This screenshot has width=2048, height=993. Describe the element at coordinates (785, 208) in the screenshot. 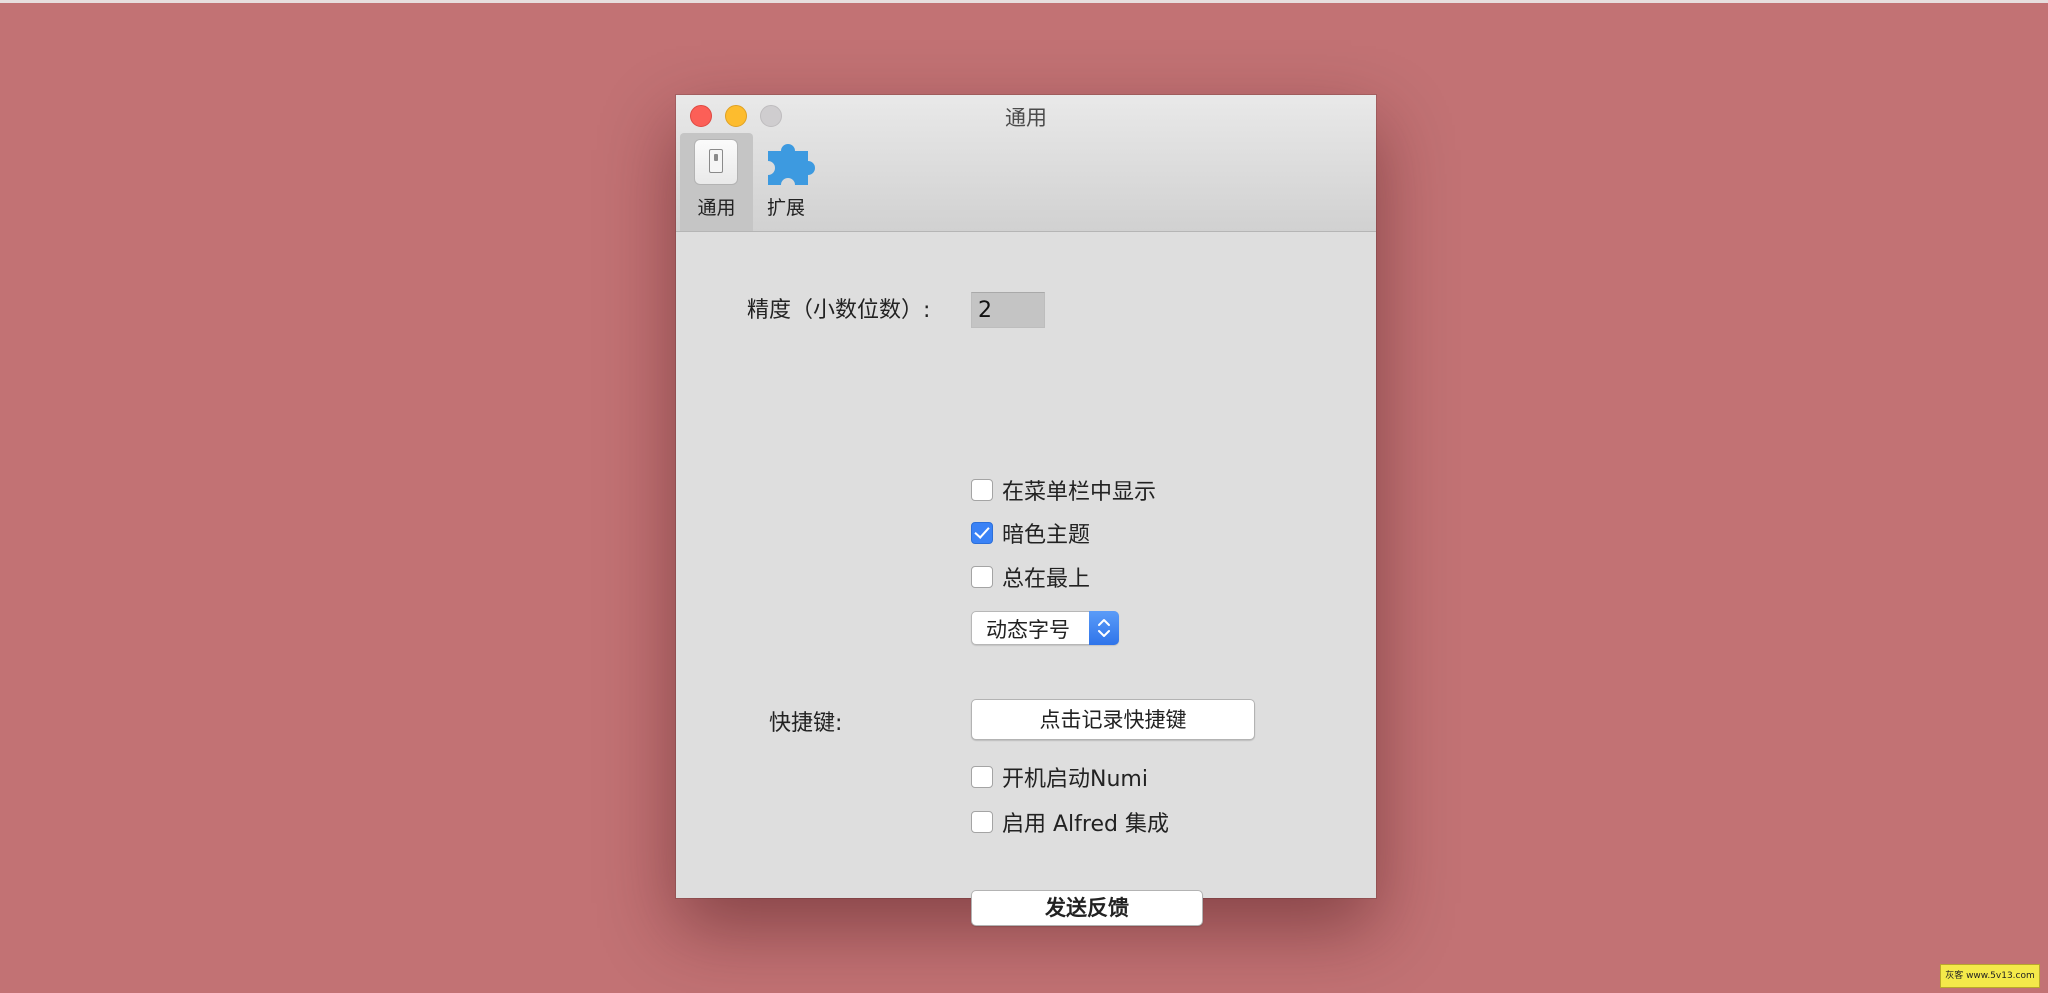

I see `toolbar-item-label: 扩展` at that location.